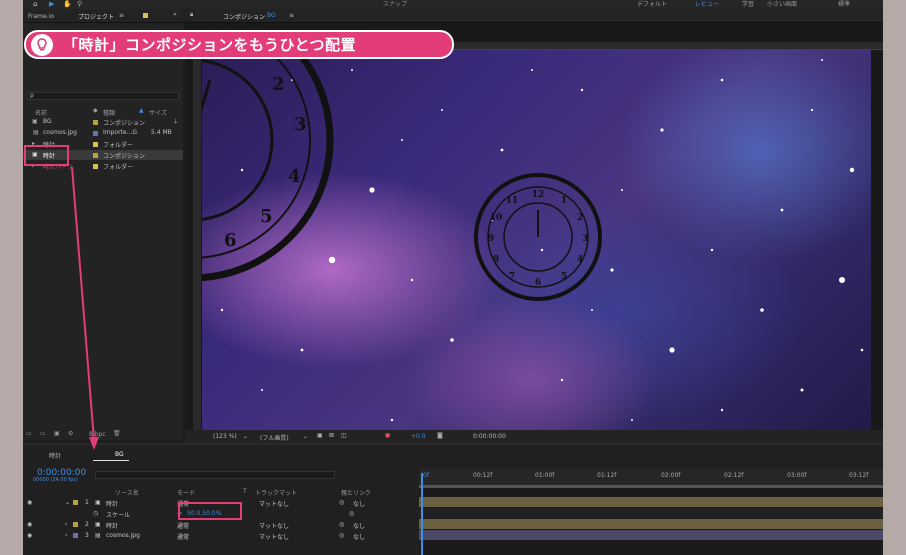  What do you see at coordinates (225, 436) in the screenshot?
I see `zoom-dropdown: (123 %)` at bounding box center [225, 436].